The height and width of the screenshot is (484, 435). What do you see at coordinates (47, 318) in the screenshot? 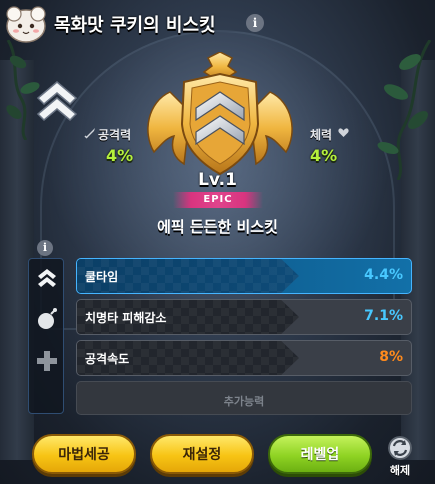
I see `bomb-icon` at bounding box center [47, 318].